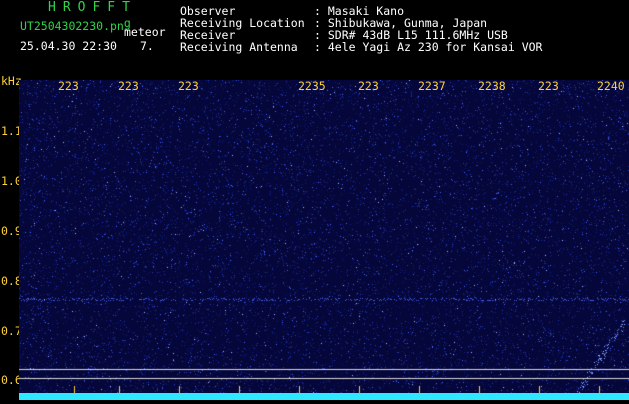  What do you see at coordinates (324, 396) in the screenshot?
I see `baseline-bar` at bounding box center [324, 396].